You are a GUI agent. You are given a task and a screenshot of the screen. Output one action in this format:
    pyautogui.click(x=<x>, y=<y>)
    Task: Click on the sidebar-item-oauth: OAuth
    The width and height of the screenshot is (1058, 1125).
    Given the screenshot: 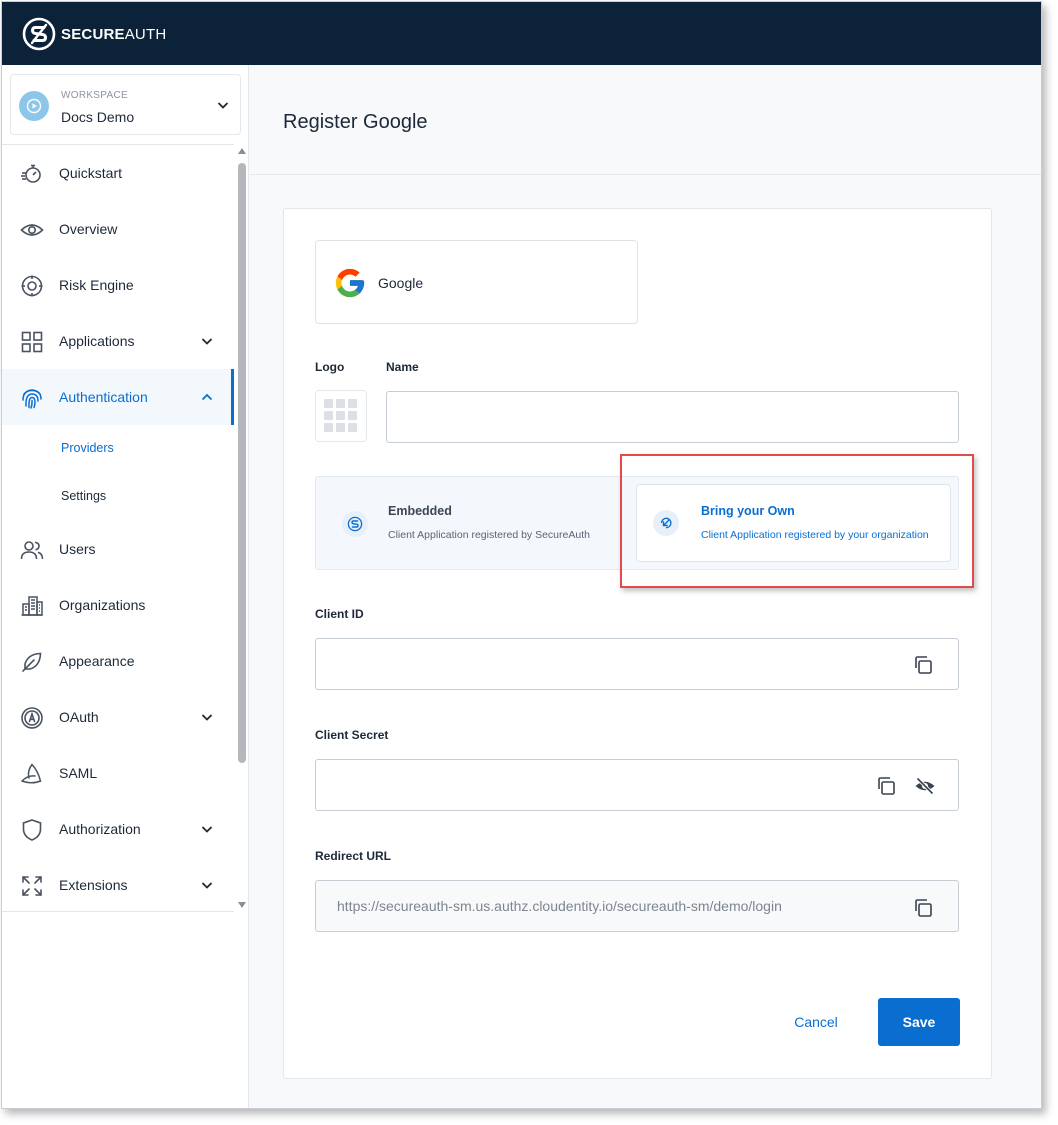 What is the action you would take?
    pyautogui.click(x=118, y=717)
    